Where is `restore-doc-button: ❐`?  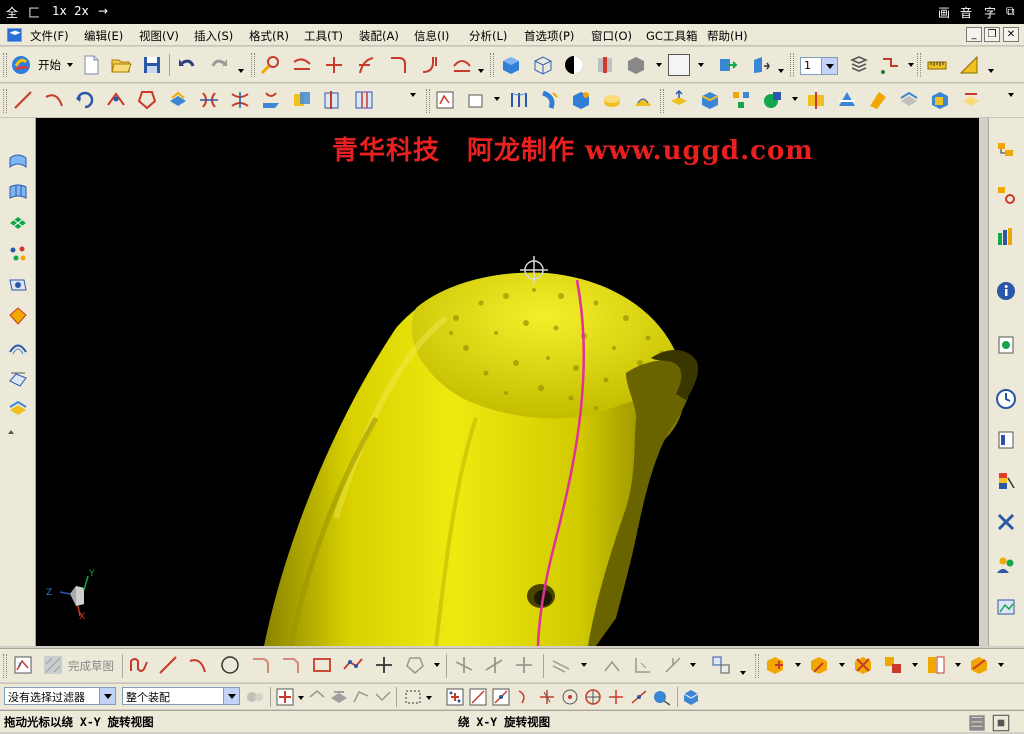
restore-doc-button: ❐ is located at coordinates (992, 34).